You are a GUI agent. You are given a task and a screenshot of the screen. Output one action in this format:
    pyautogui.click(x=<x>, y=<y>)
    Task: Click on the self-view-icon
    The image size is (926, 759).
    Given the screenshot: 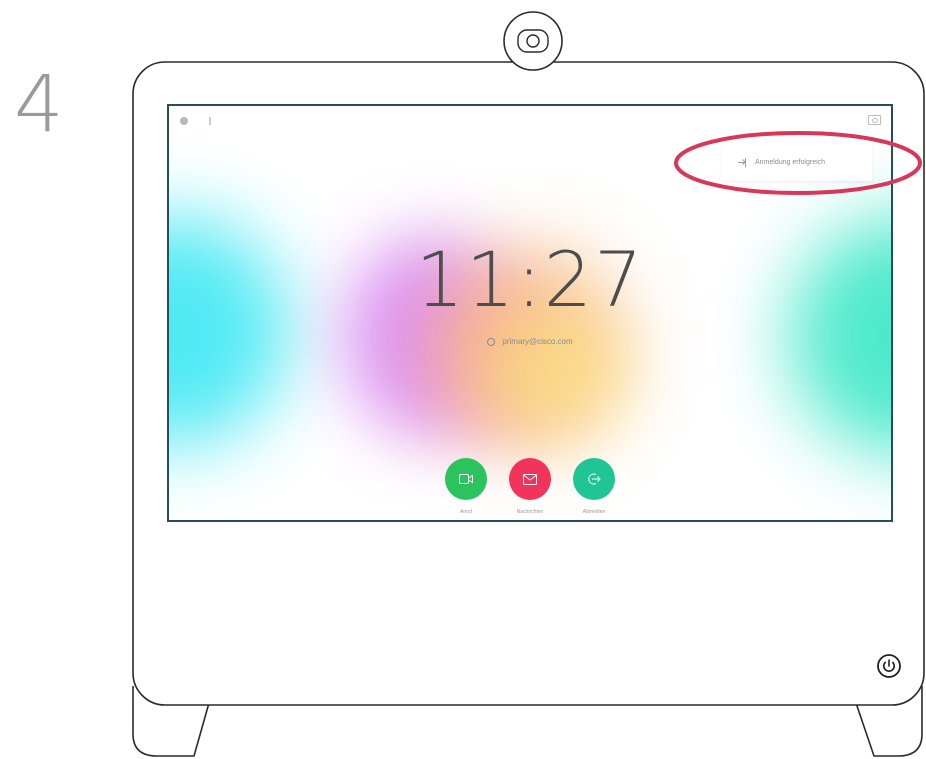 What is the action you would take?
    pyautogui.click(x=874, y=120)
    